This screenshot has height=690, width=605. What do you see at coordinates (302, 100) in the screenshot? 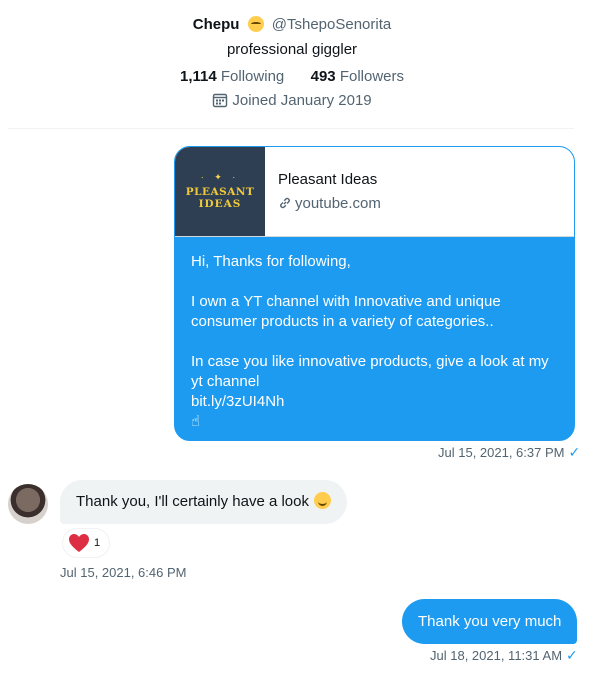
I see `joined-text: Joined January 2019` at bounding box center [302, 100].